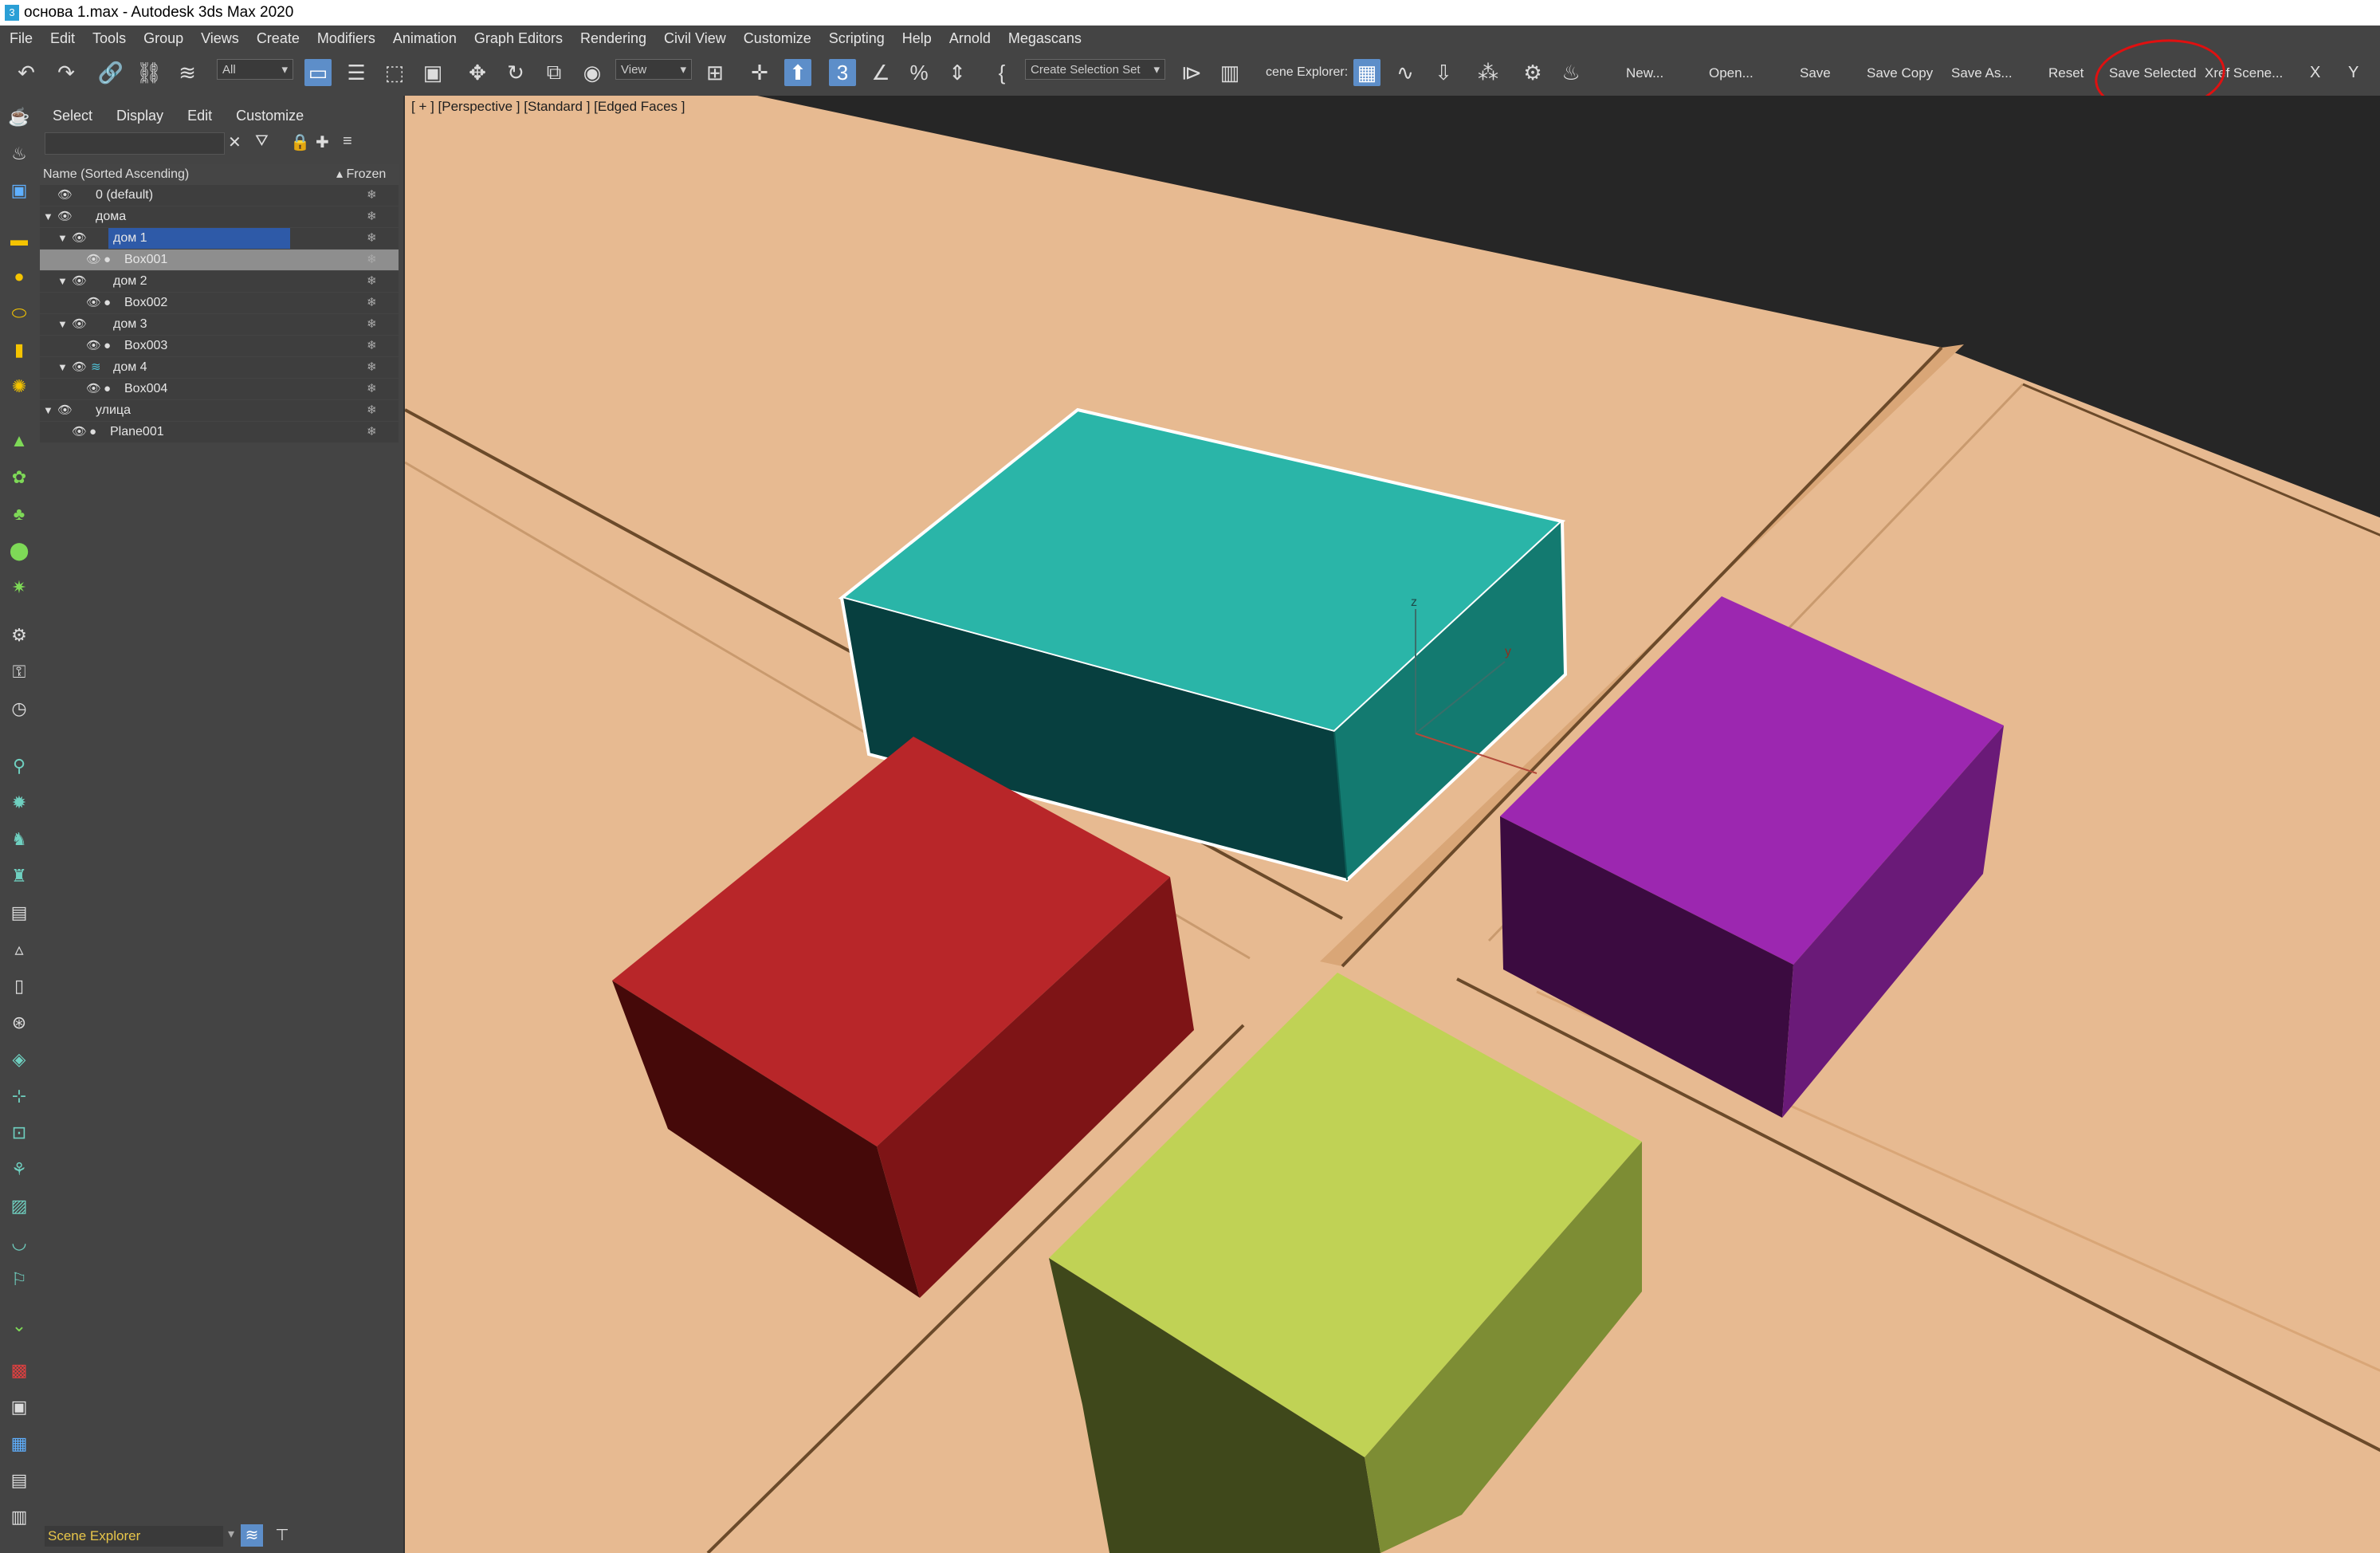  Describe the element at coordinates (19, 1096) in the screenshot. I see `tool-10-icon: ⊹` at that location.